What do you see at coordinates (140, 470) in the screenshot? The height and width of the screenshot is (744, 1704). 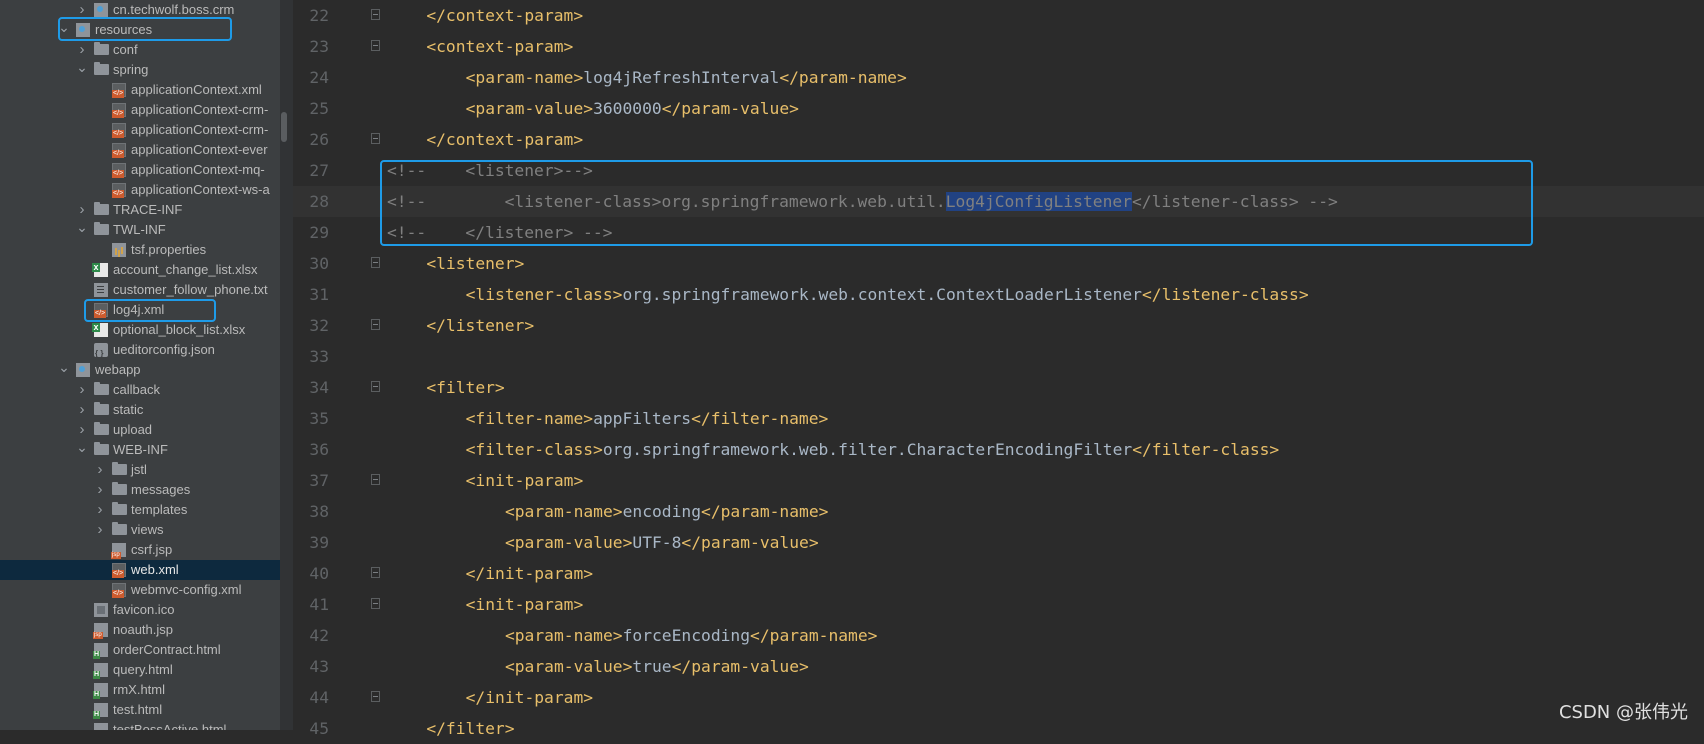 I see `tree-item: › jstl` at bounding box center [140, 470].